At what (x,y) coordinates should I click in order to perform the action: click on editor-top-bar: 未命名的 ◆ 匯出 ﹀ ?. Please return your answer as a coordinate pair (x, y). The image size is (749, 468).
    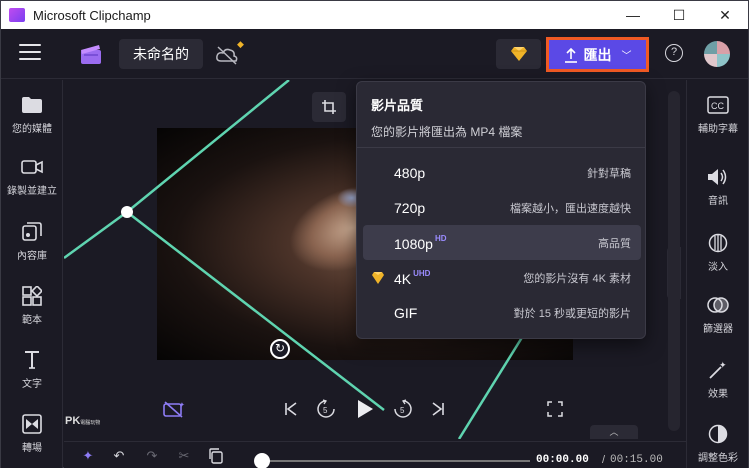
    Looking at the image, I should click on (374, 54).